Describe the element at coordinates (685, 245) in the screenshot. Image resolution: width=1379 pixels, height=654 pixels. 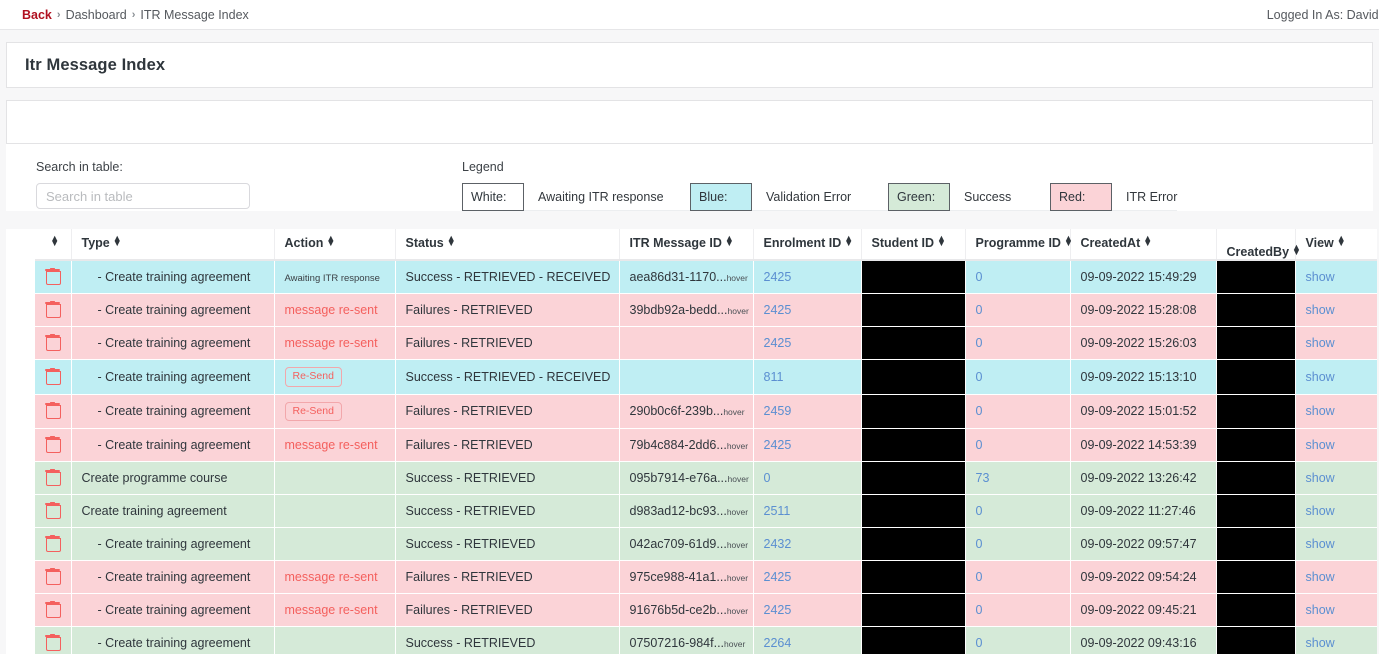
I see `column-header-itr-message-id: ITR Message ID ▲ ▼` at that location.